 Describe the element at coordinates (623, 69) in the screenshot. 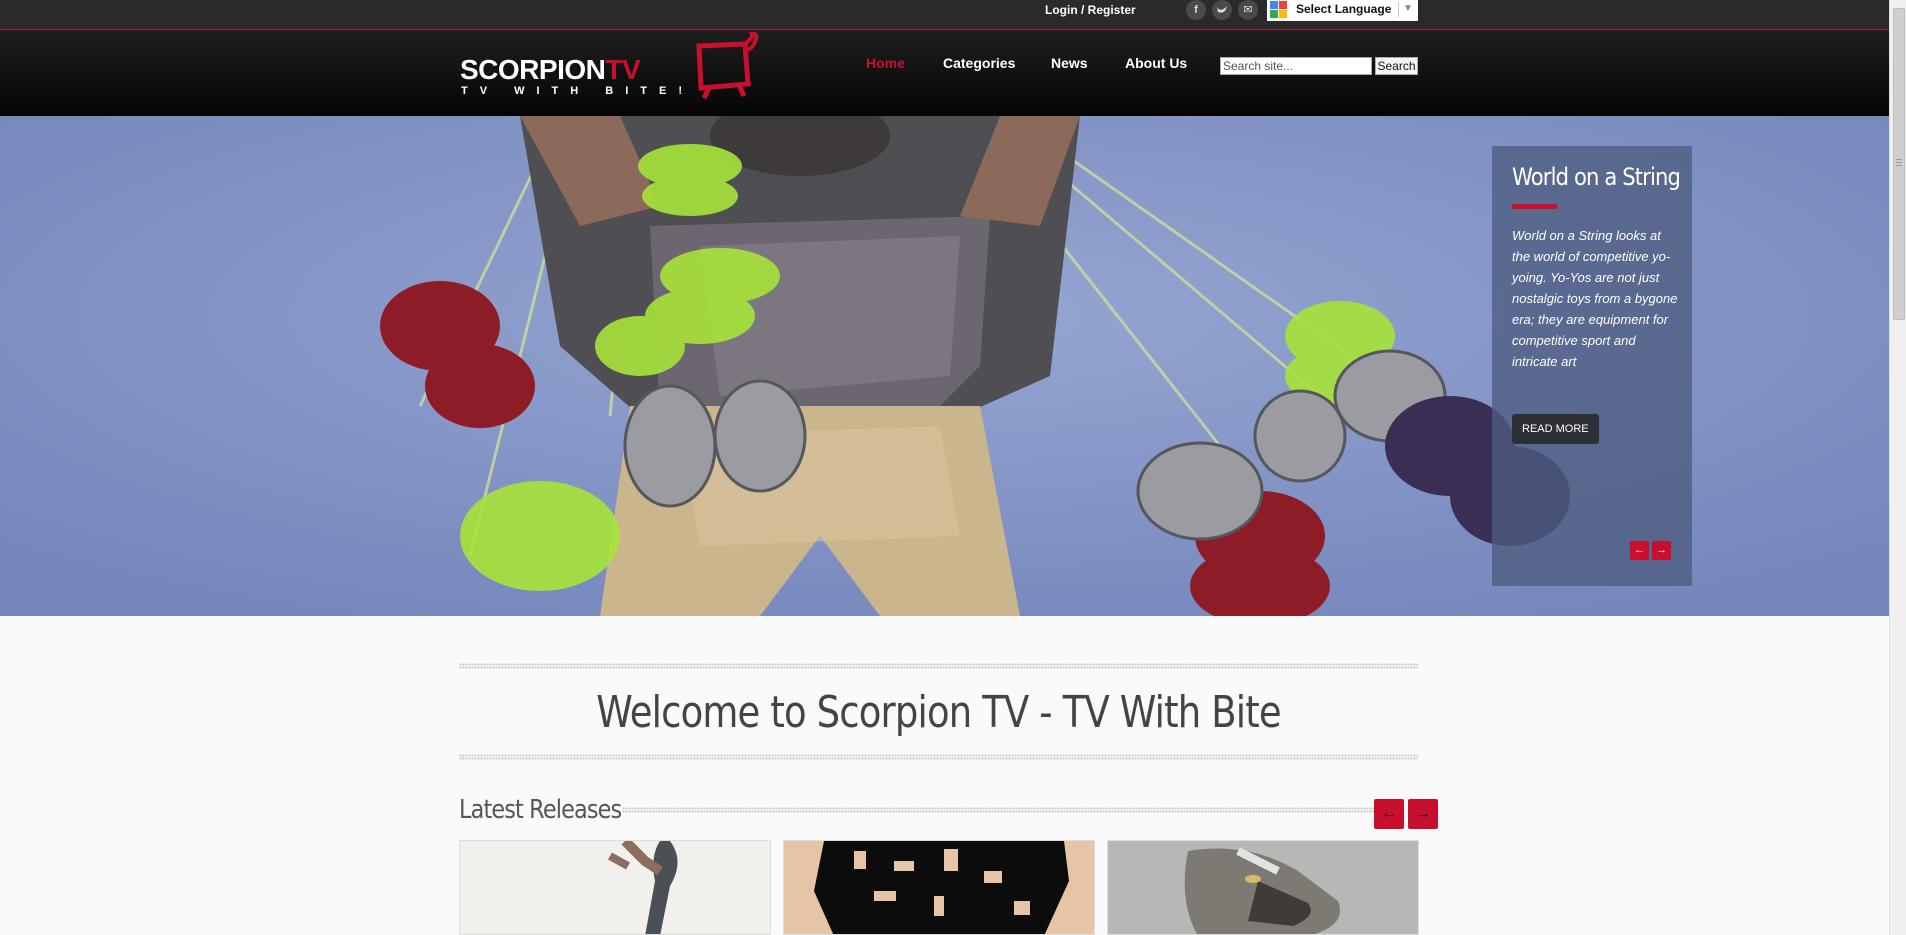

I see `logo-tv-text: TV` at that location.